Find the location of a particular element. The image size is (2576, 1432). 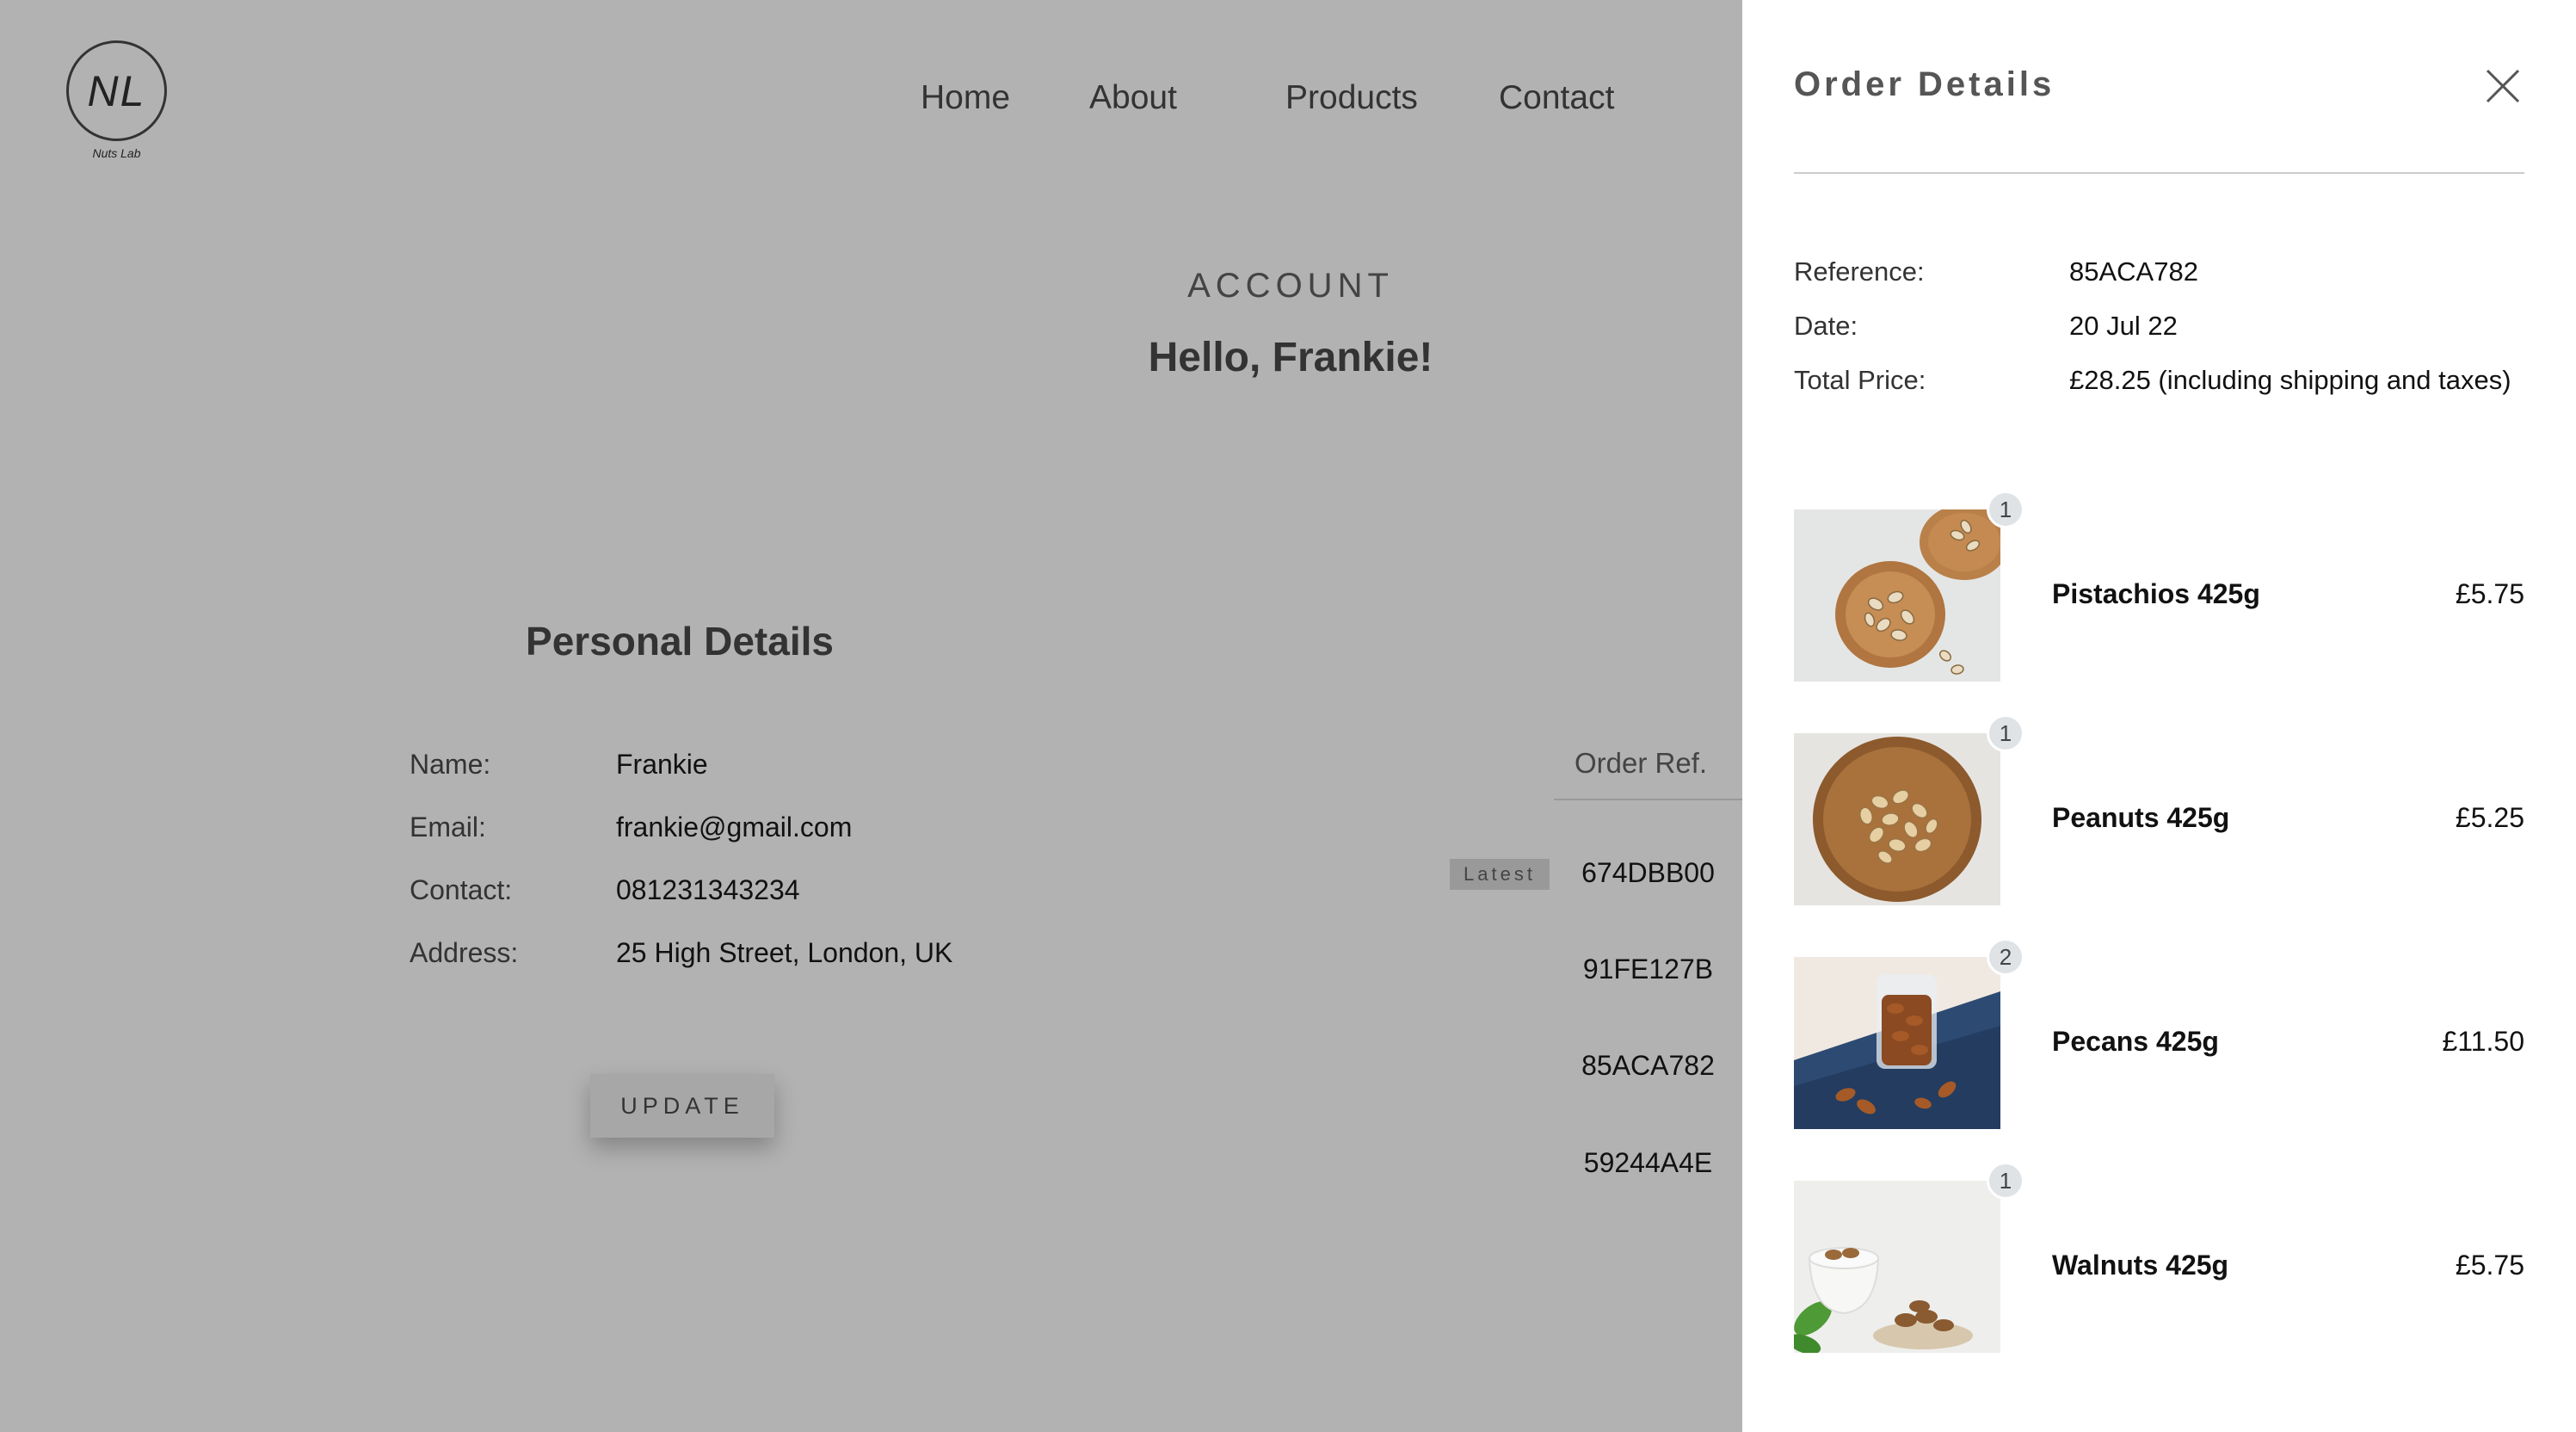

meta-label: Date: is located at coordinates (1826, 326).